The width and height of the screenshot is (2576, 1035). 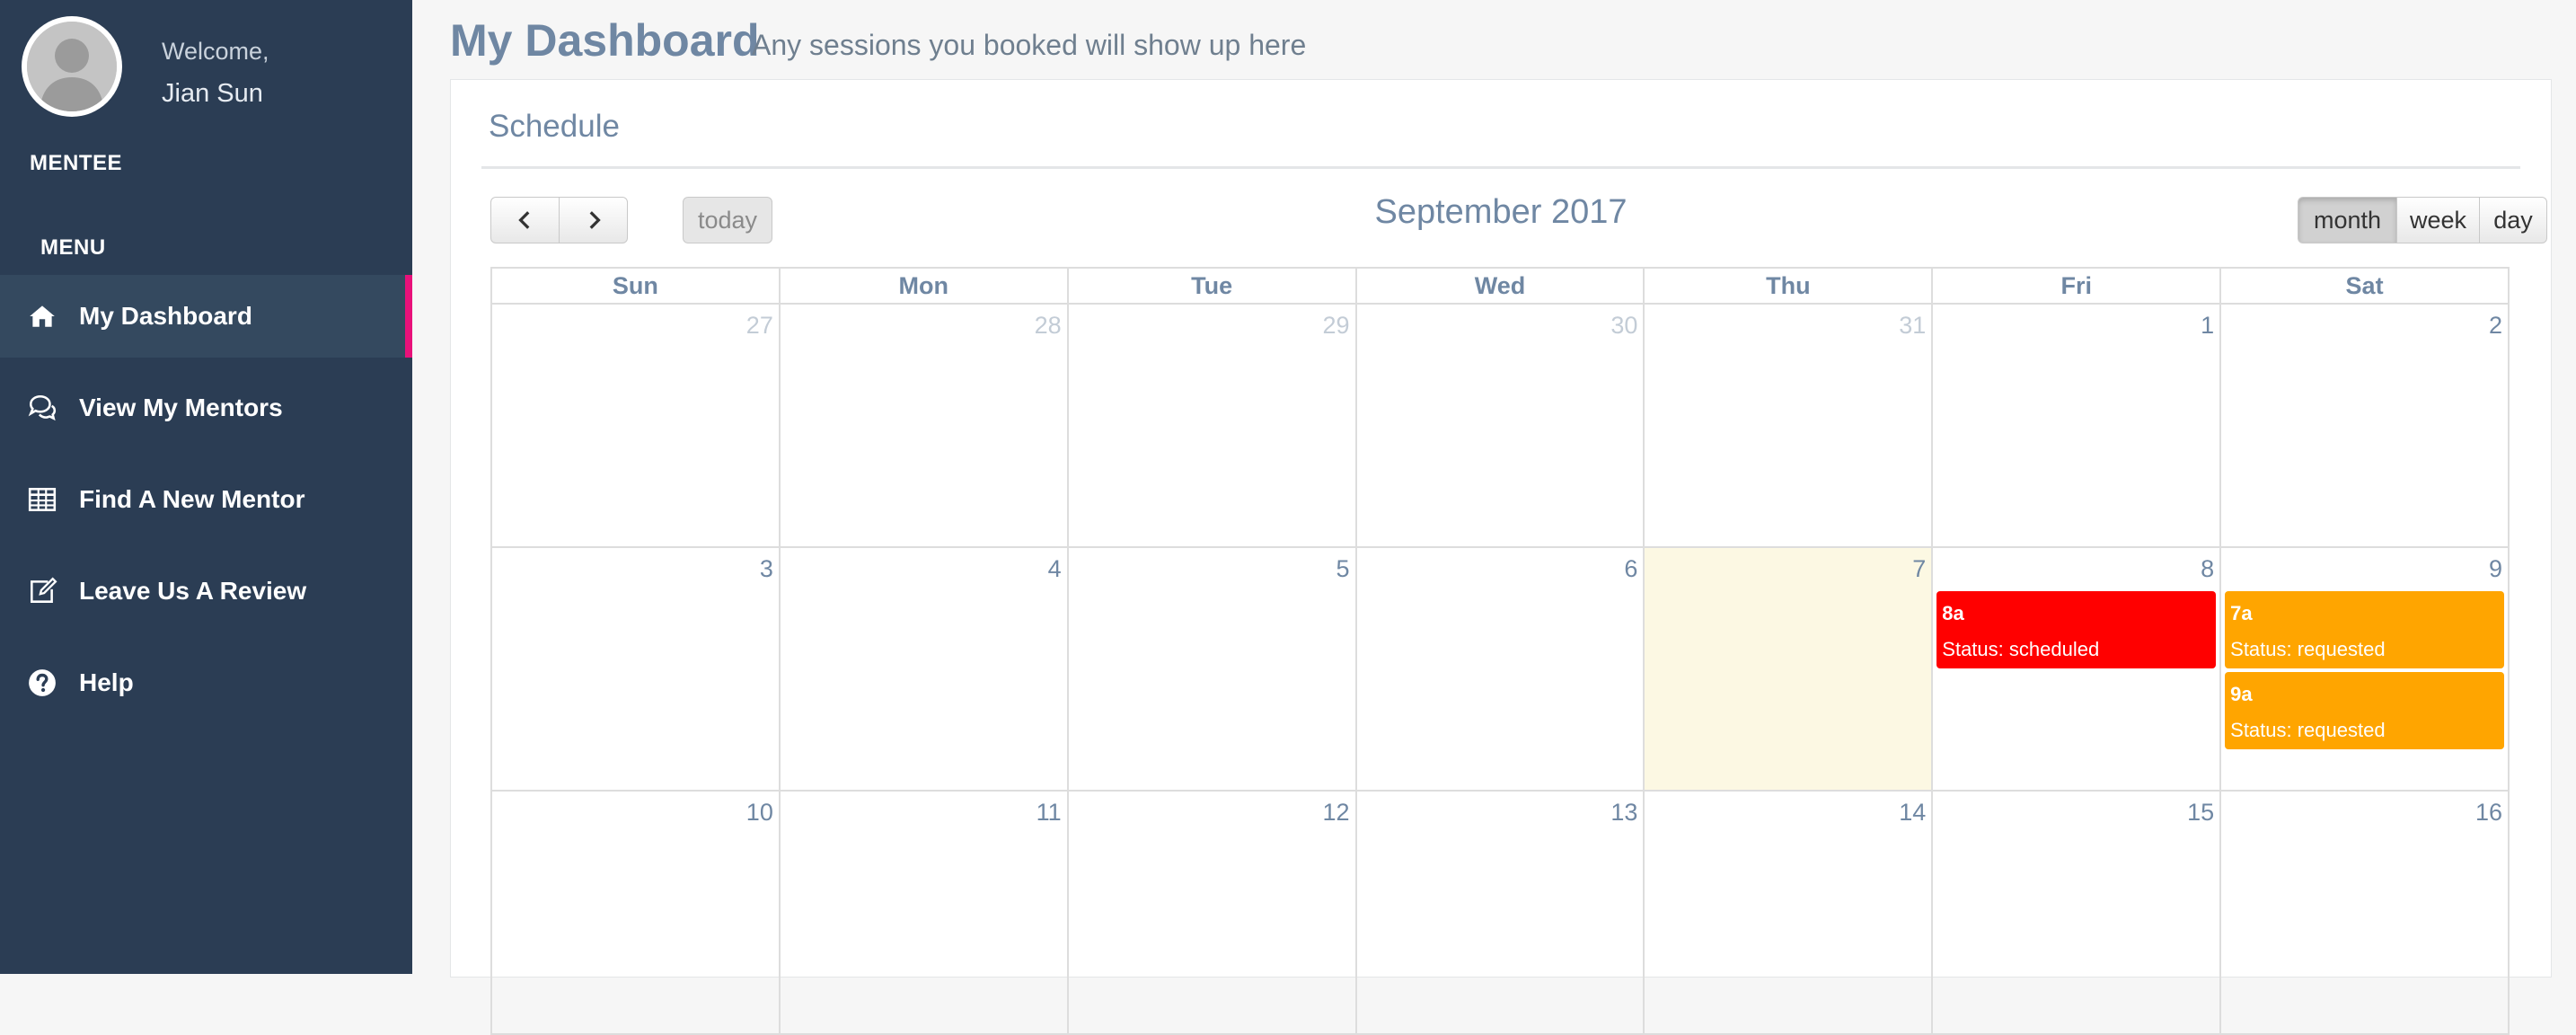 I want to click on calendar-day: 13, so click(x=1500, y=913).